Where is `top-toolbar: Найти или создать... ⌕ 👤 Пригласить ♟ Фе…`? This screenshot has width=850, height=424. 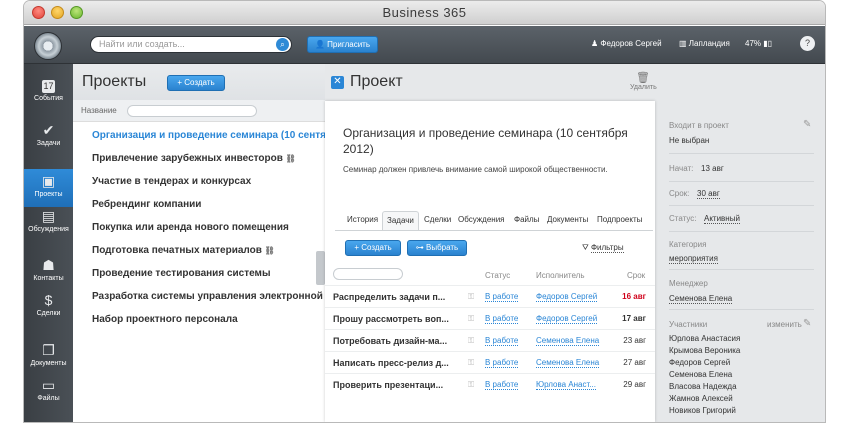
top-toolbar: Найти или создать... ⌕ 👤 Пригласить ♟ Фе… is located at coordinates (424, 45).